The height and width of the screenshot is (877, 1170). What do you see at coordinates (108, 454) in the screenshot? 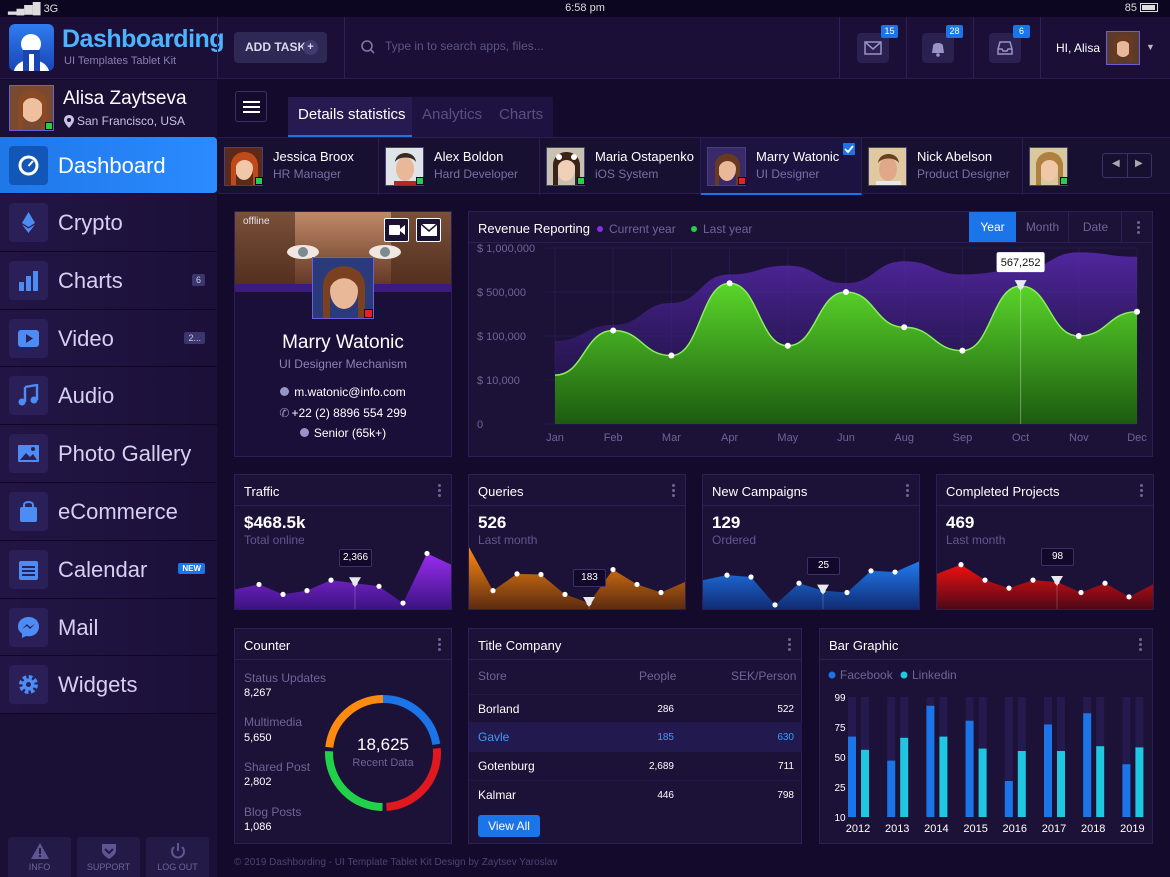
I see `nav-item-photo-gallery: Photo Gallery` at bounding box center [108, 454].